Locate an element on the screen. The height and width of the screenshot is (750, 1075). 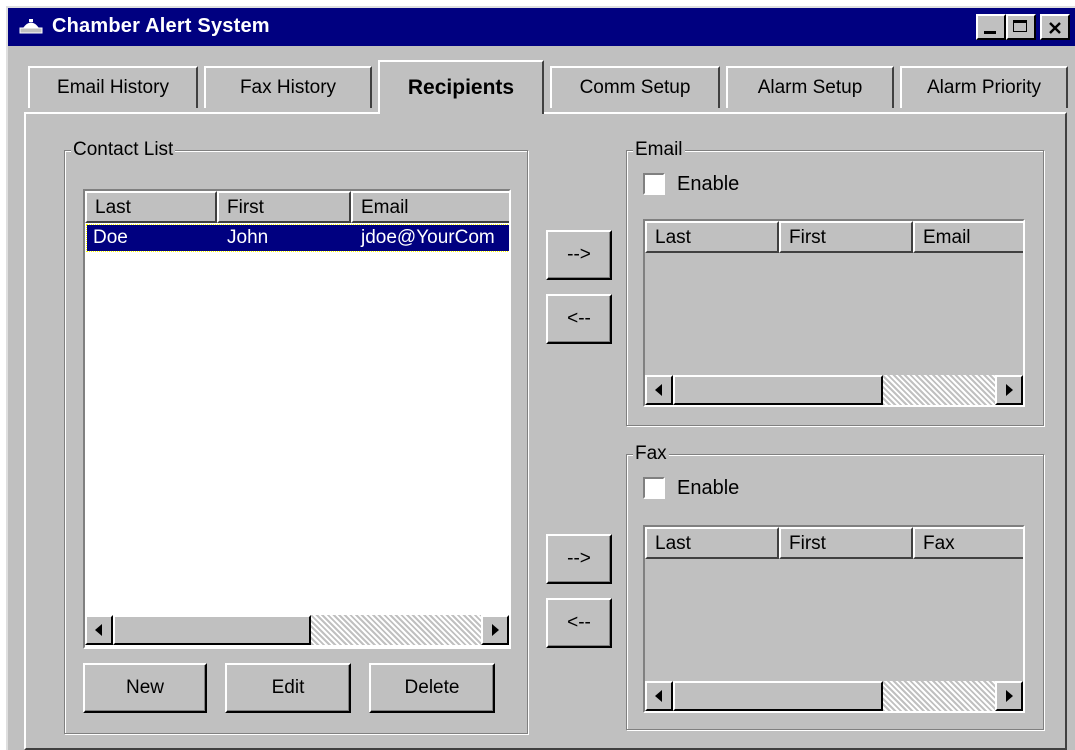
new-button: New is located at coordinates (145, 688).